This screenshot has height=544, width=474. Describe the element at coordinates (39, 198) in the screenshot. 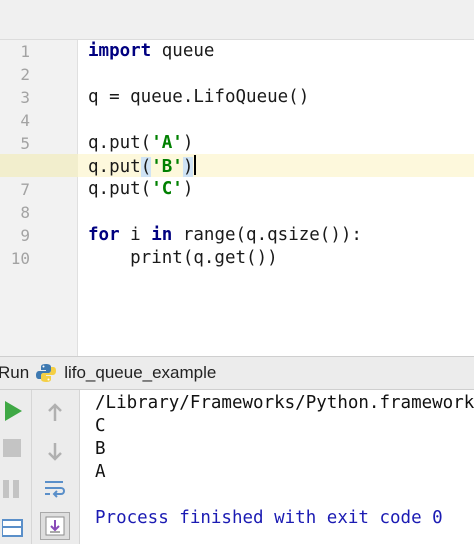

I see `line-number-gutter: 1 2 3 4 5 6 7 8 9 10` at that location.